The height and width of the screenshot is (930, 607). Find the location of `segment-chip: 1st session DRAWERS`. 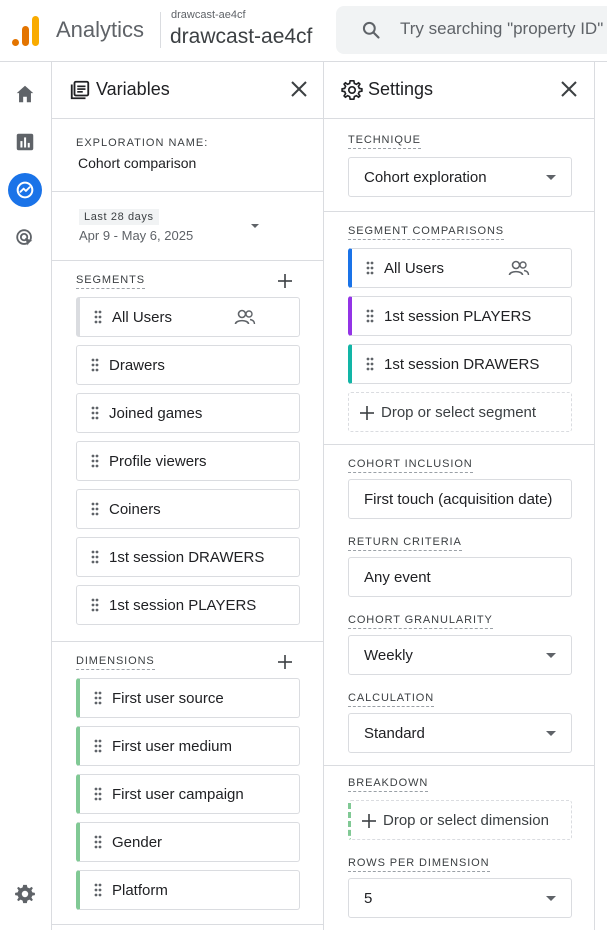

segment-chip: 1st session DRAWERS is located at coordinates (188, 557).